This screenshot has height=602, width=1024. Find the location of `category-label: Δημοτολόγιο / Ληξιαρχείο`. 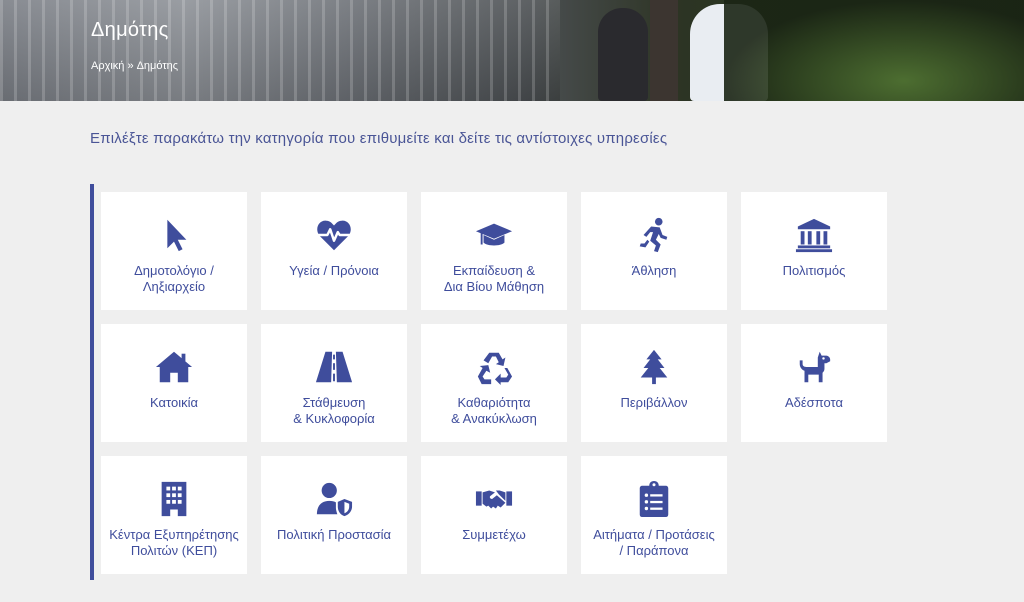

category-label: Δημοτολόγιο / Ληξιαρχείο is located at coordinates (174, 278).